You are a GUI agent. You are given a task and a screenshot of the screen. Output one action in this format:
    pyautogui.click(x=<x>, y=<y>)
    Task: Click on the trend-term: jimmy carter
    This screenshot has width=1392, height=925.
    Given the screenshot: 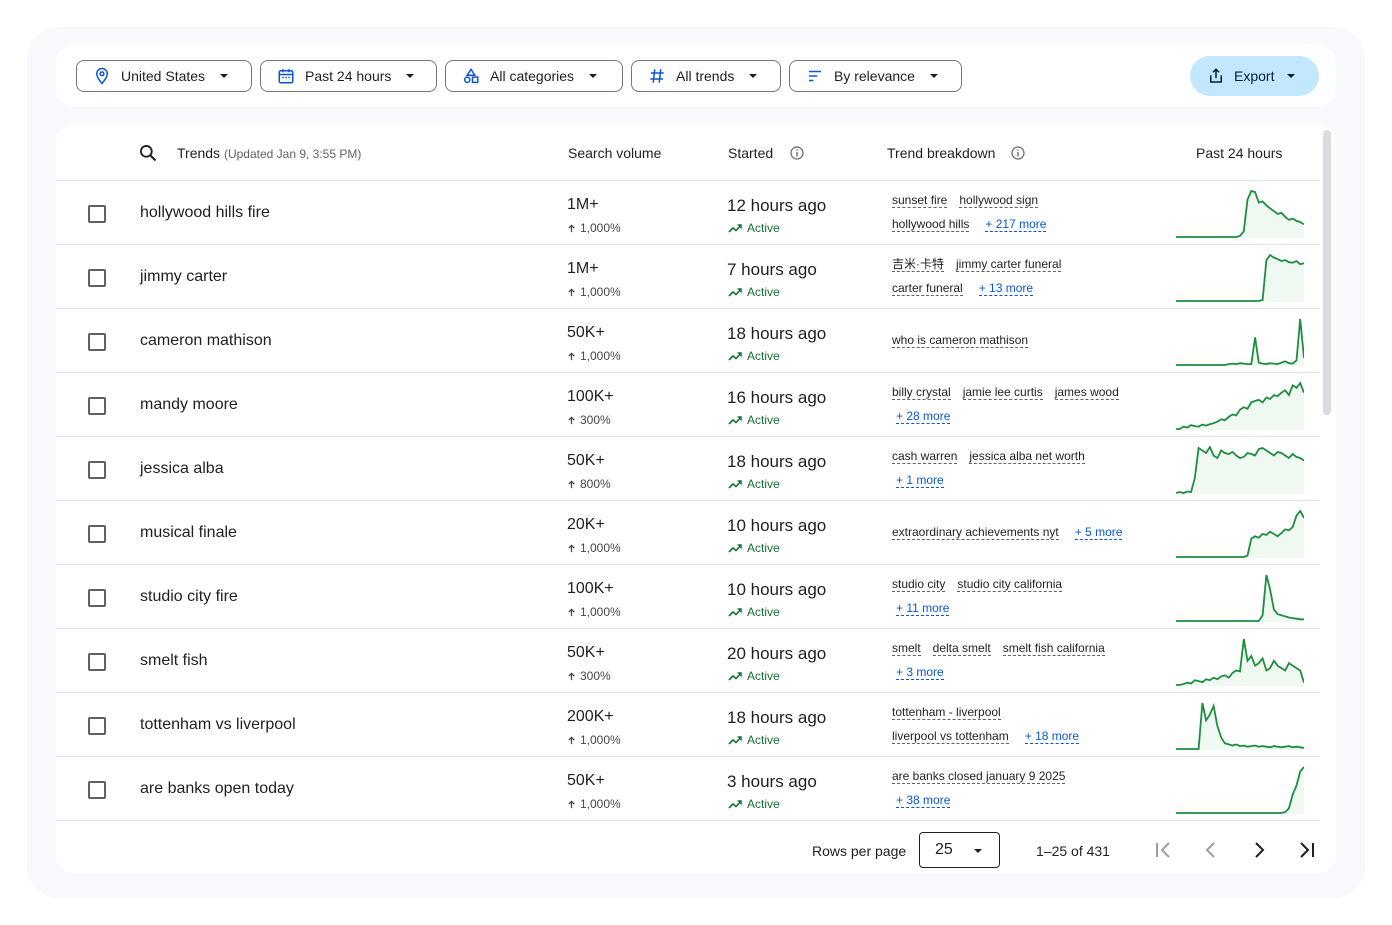 What is the action you would take?
    pyautogui.click(x=183, y=277)
    